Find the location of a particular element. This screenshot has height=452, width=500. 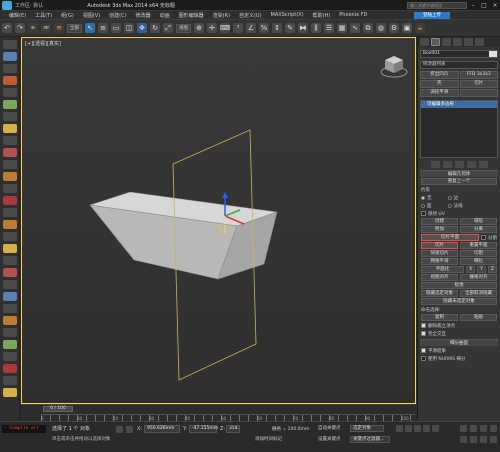

menu-edit: 编辑(E) is located at coordinates (17, 15).